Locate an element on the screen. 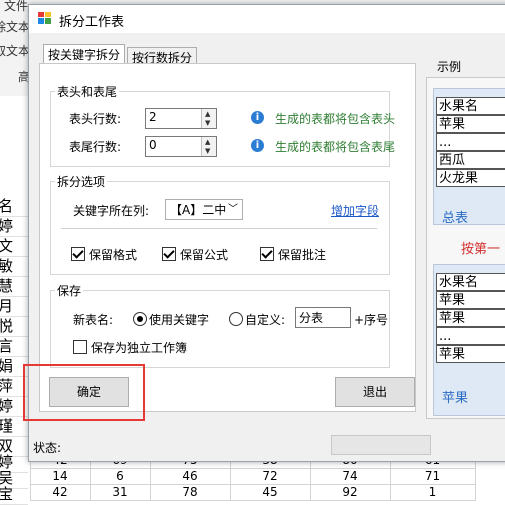 Image resolution: width=505 pixels, height=505 pixels. grid-cell: 74 is located at coordinates (350, 476).